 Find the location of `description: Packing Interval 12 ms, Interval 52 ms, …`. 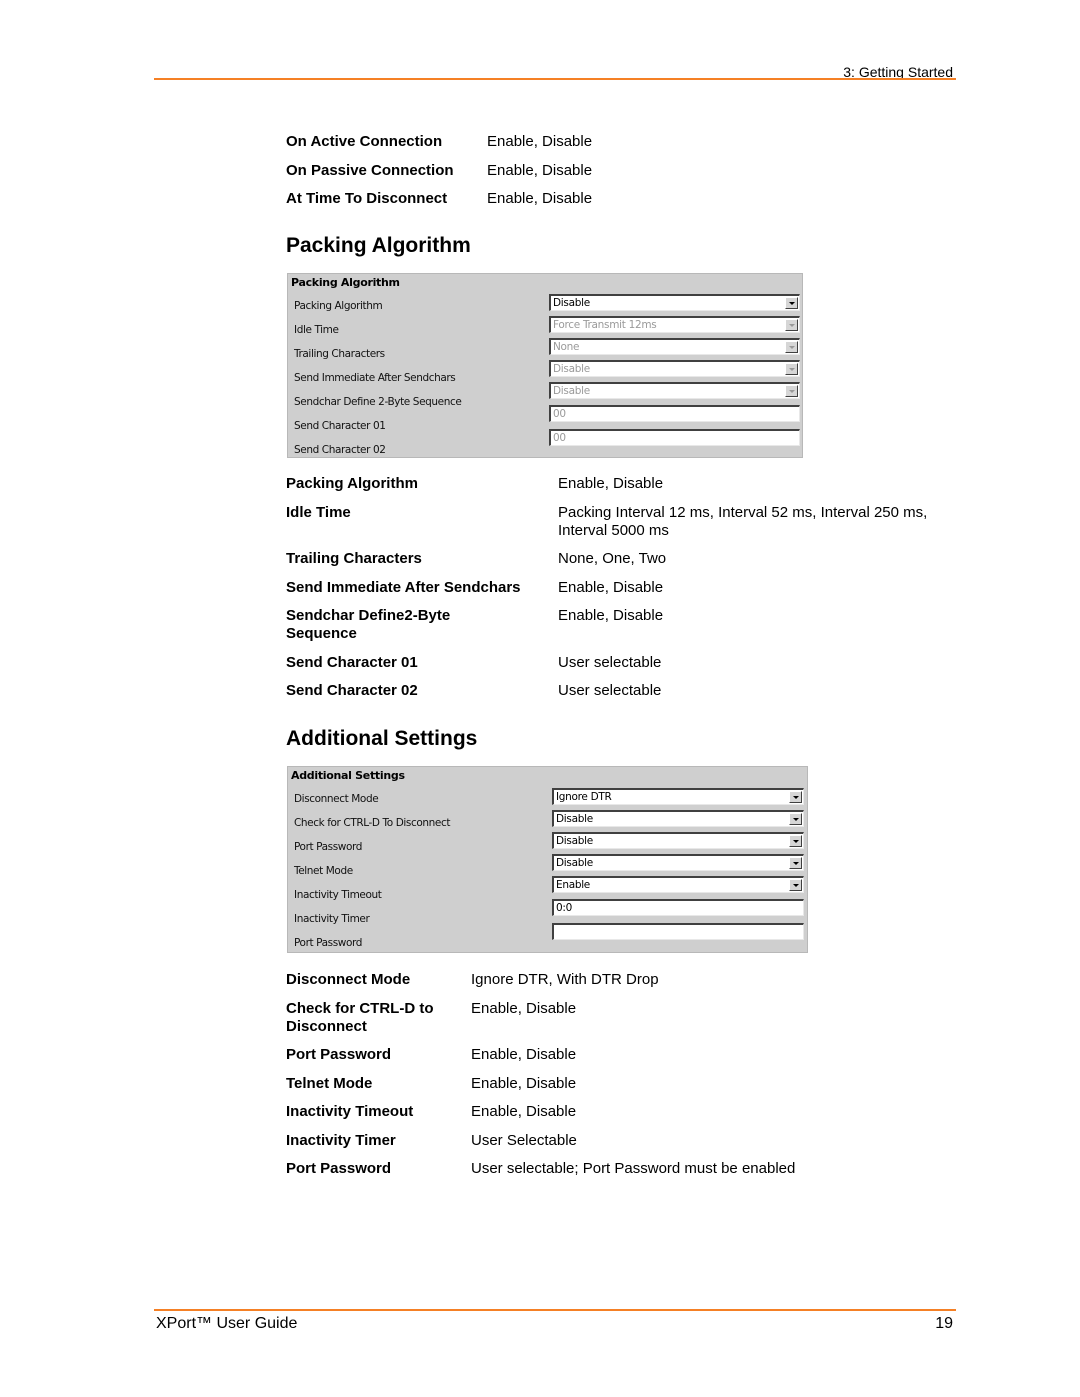

description: Packing Interval 12 ms, Interval 52 ms, … is located at coordinates (743, 521).